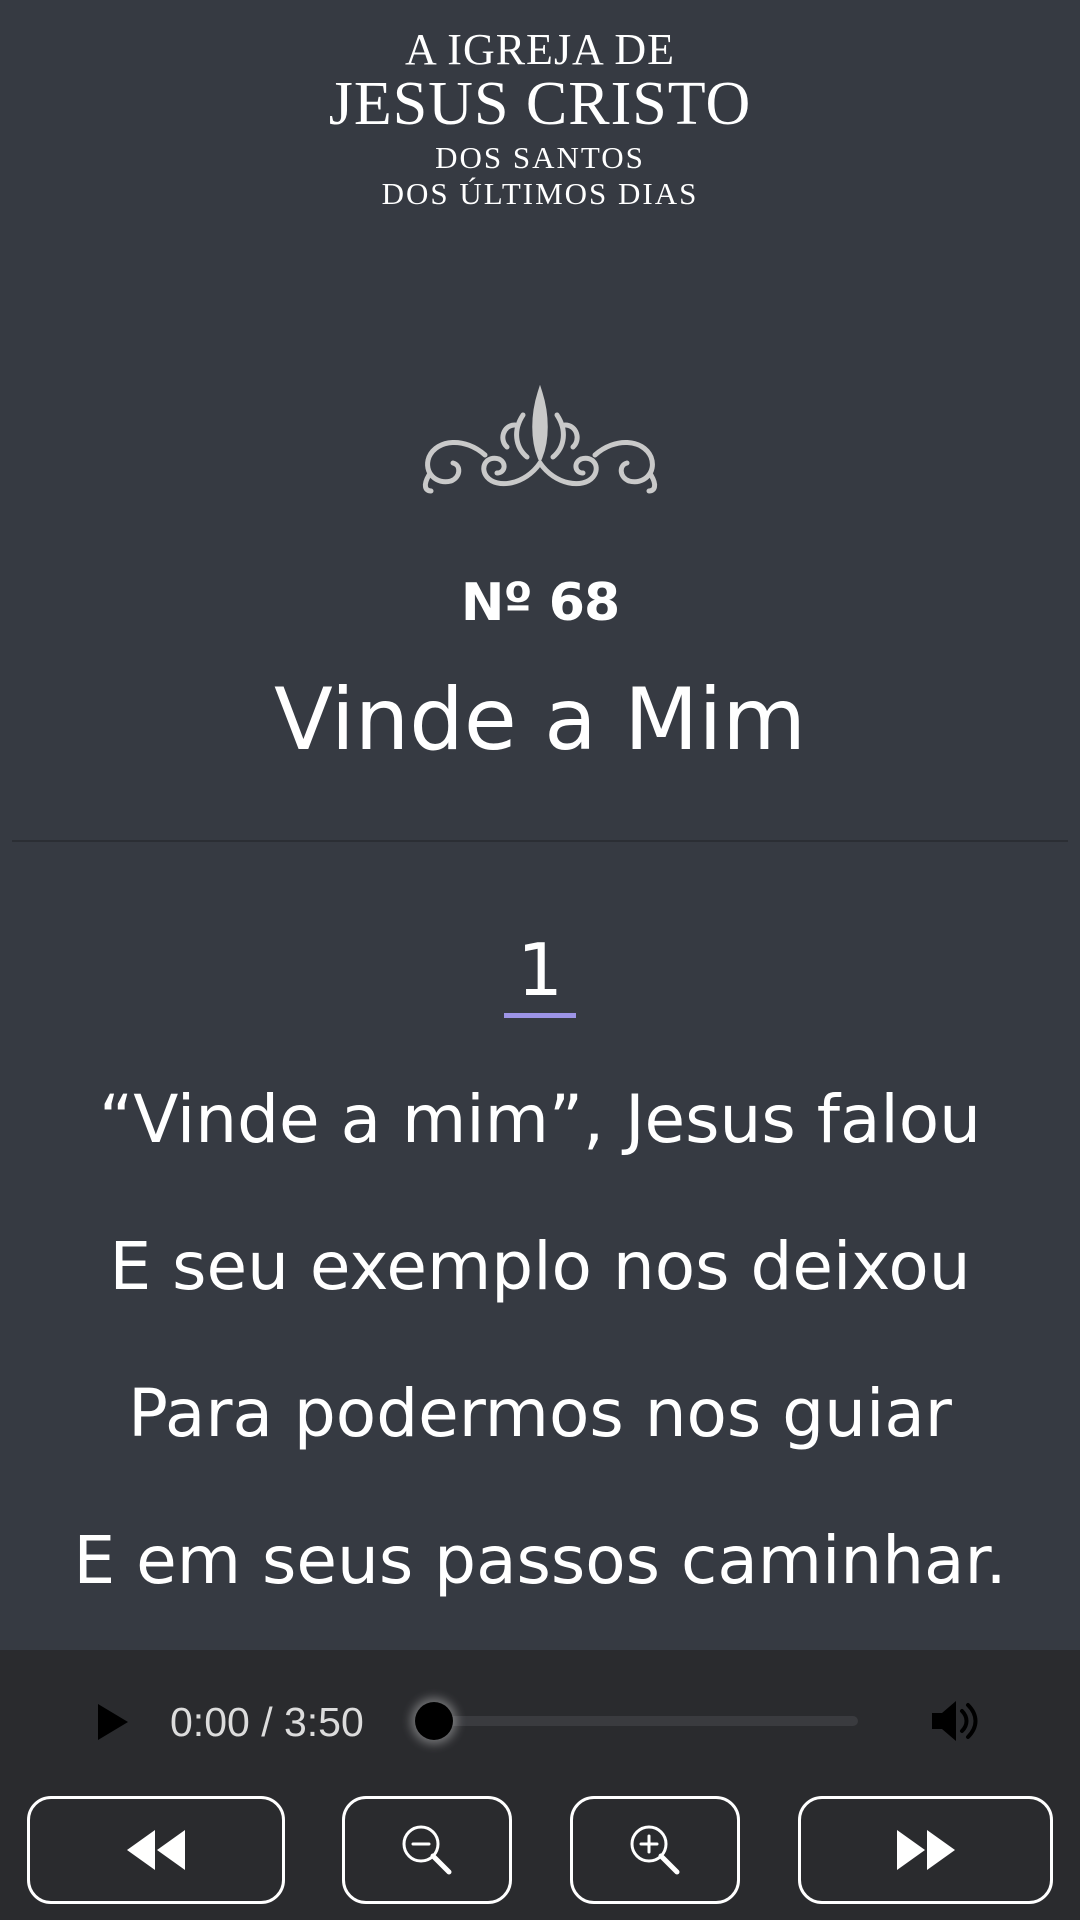 This screenshot has width=1080, height=1920. I want to click on logo-line-1: A IGREJA DE, so click(540, 49).